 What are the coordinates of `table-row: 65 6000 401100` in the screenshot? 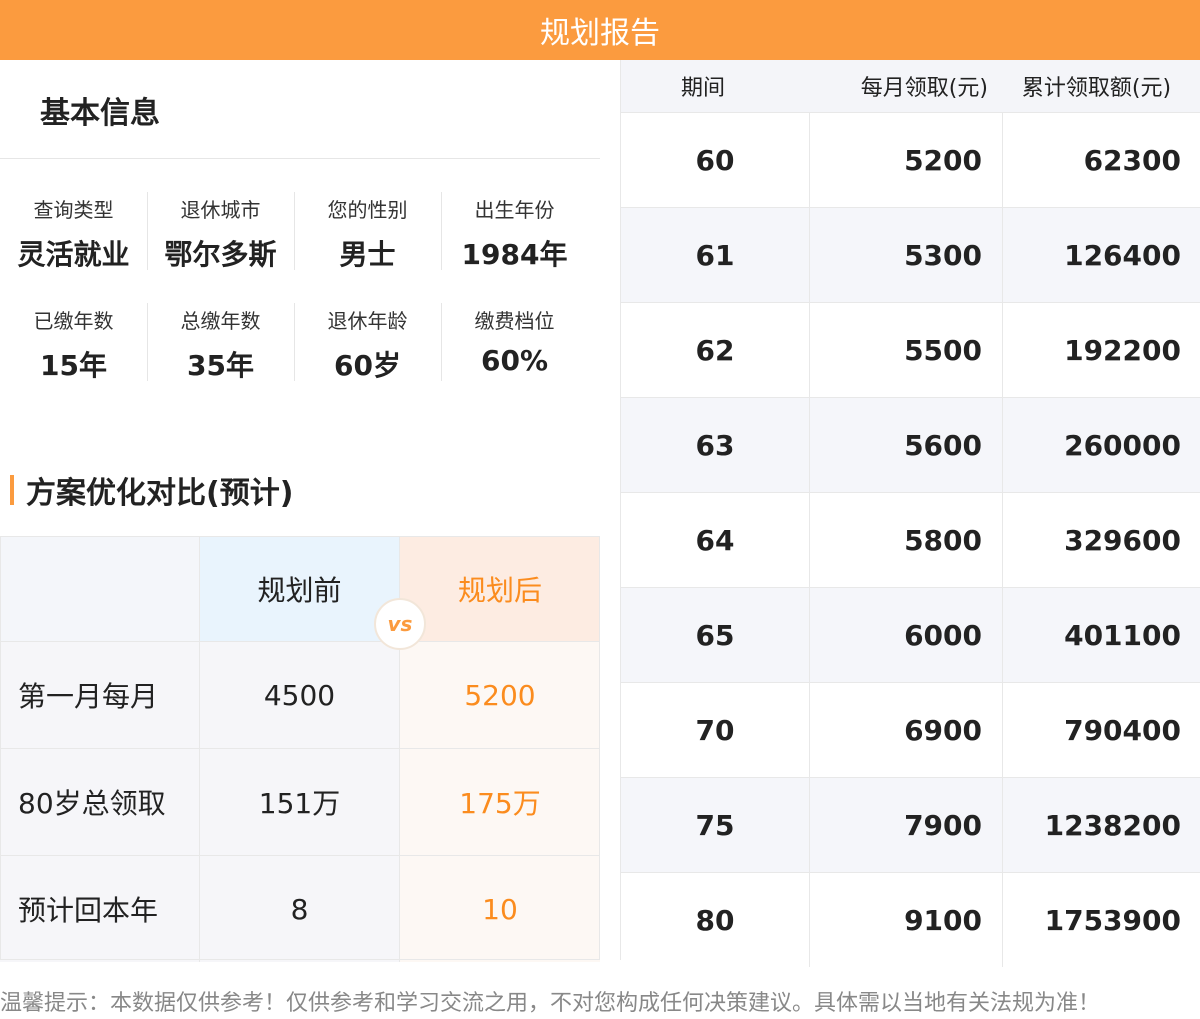 It's located at (910, 634).